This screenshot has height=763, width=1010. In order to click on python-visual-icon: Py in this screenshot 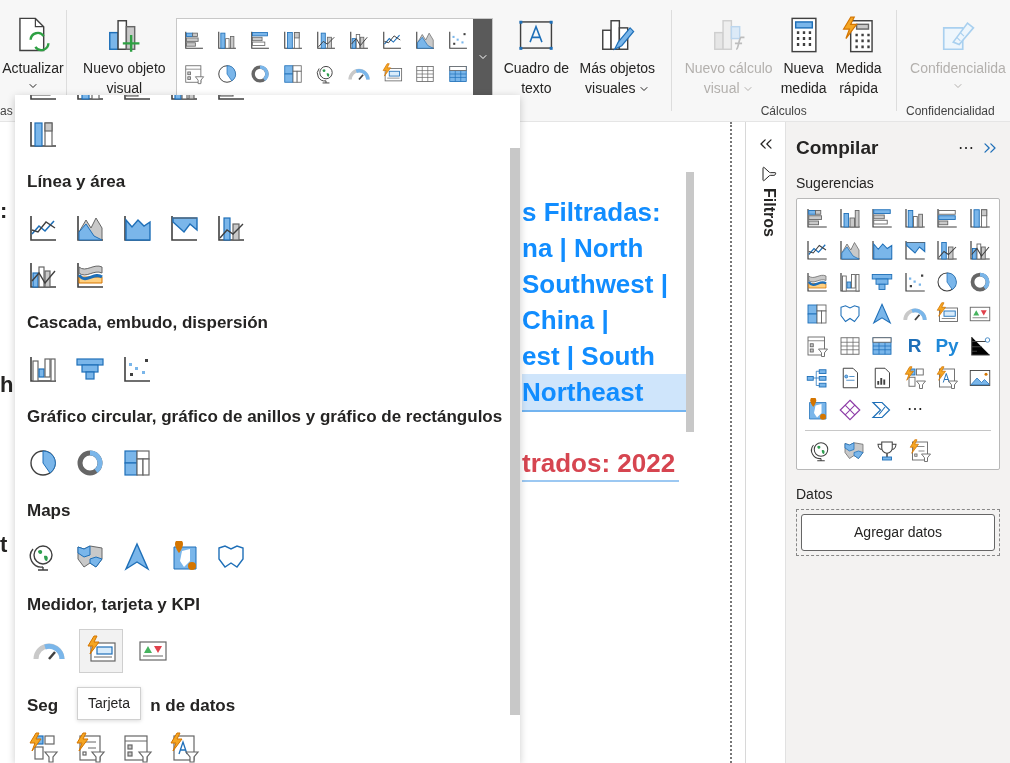, I will do `click(947, 345)`.